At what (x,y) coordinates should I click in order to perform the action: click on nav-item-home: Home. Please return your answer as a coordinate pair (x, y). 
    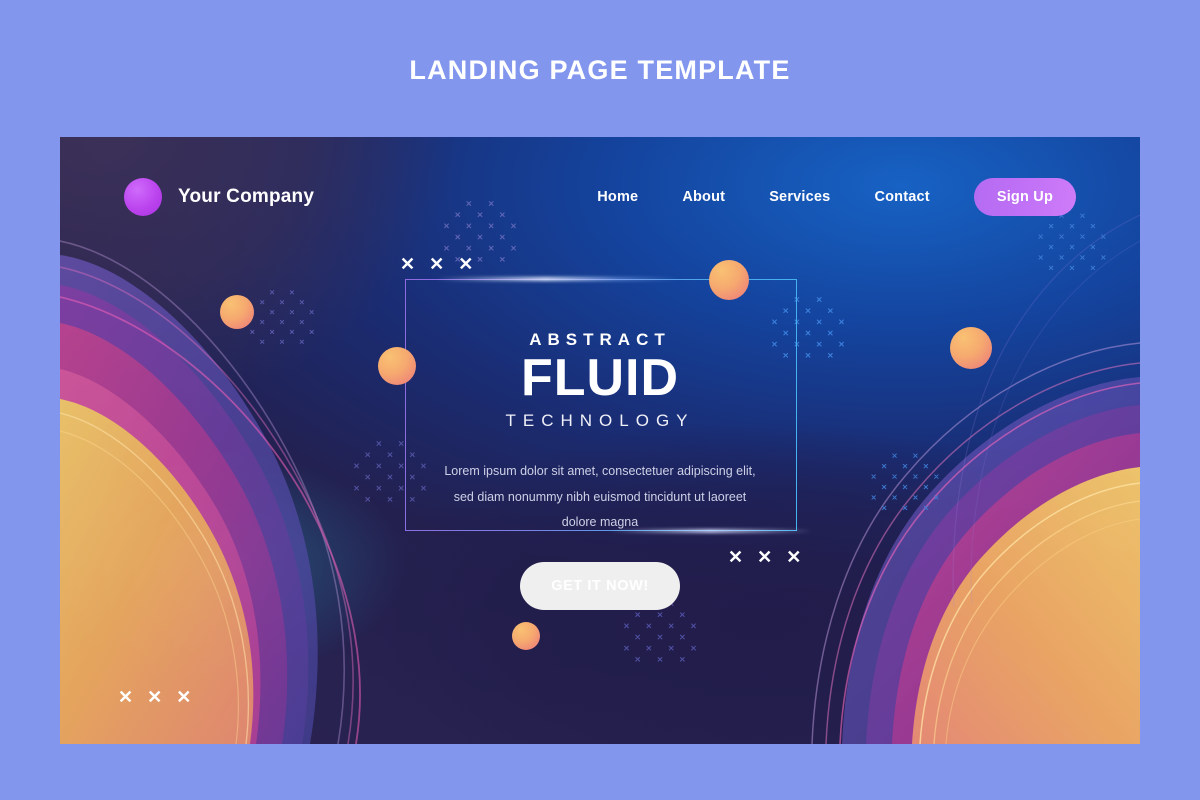
    Looking at the image, I should click on (617, 197).